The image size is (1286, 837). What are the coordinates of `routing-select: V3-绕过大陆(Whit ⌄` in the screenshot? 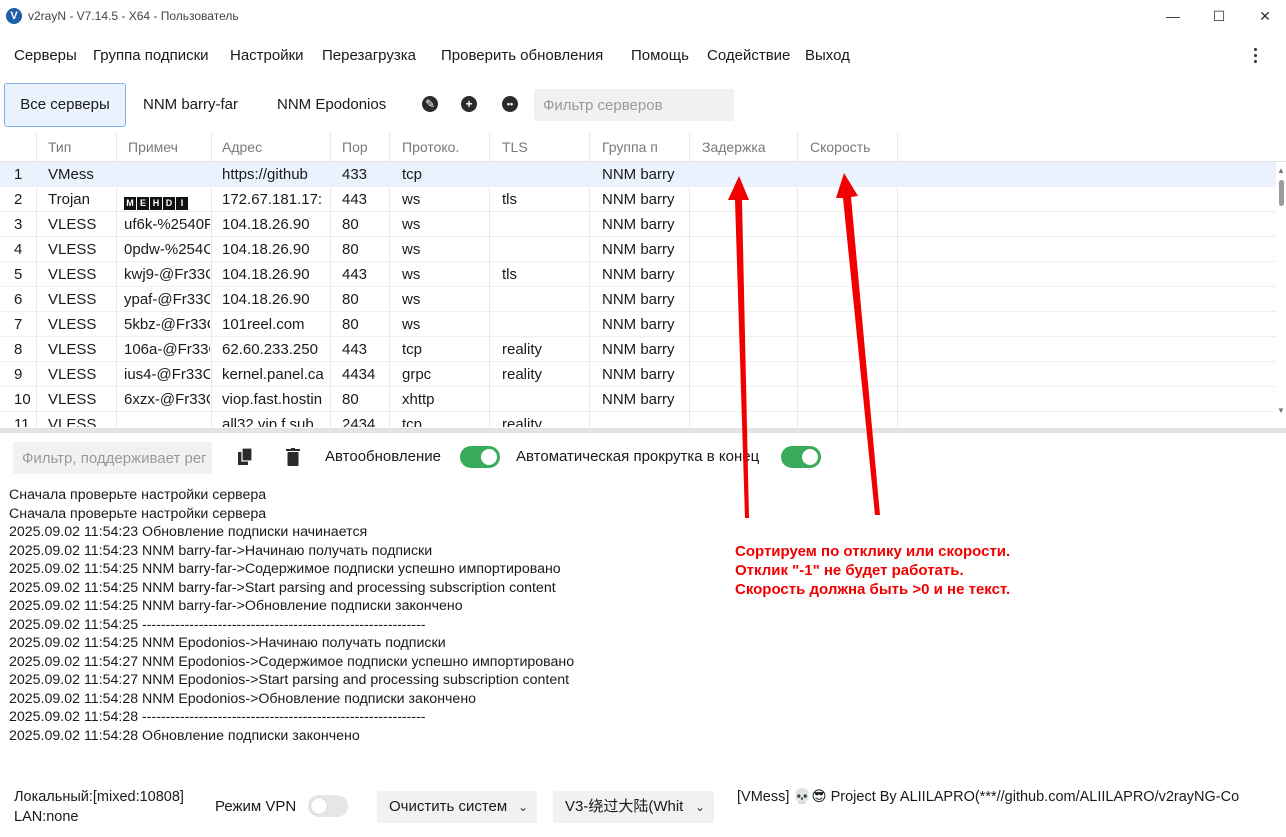 It's located at (633, 807).